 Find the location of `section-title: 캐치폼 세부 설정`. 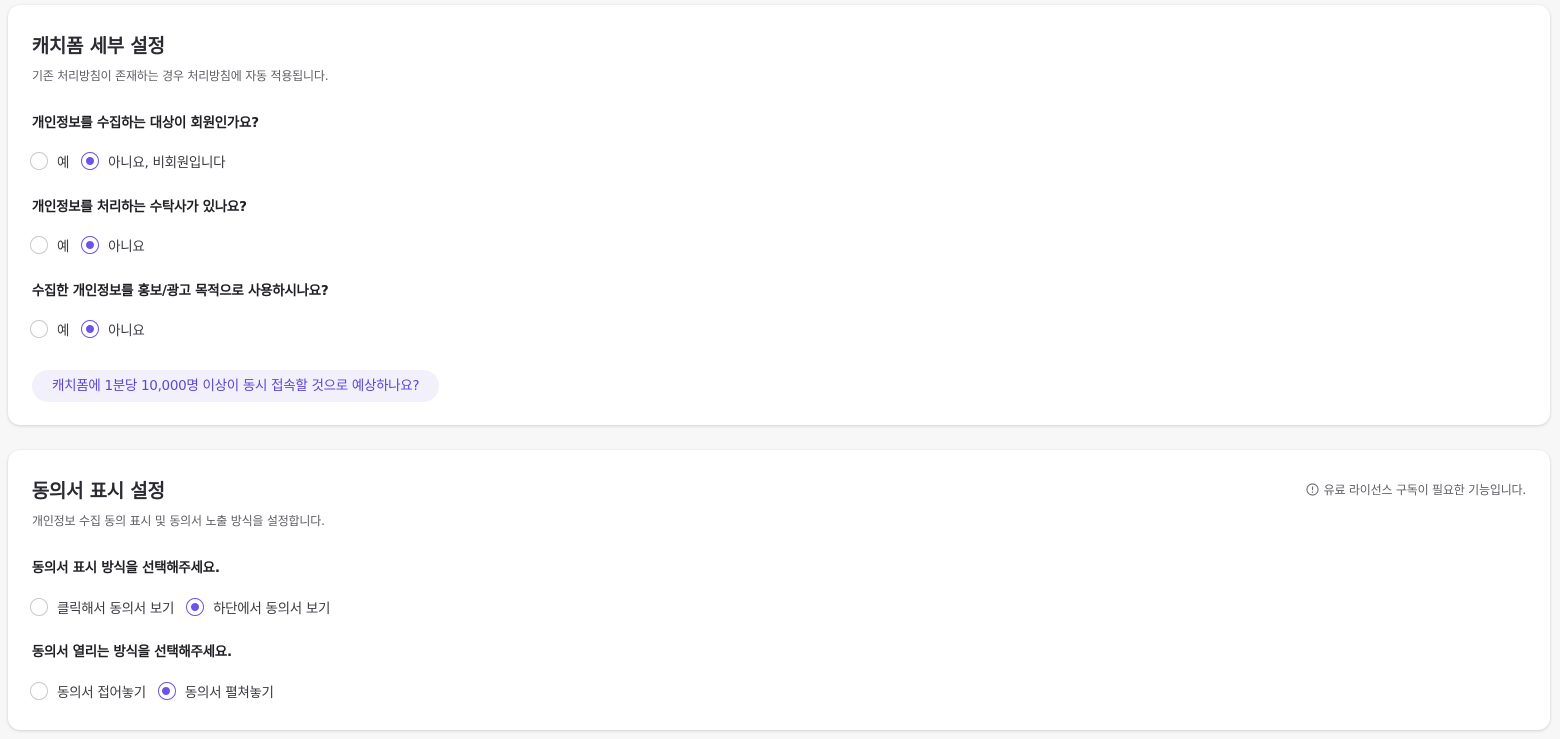

section-title: 캐치폼 세부 설정 is located at coordinates (98, 46).